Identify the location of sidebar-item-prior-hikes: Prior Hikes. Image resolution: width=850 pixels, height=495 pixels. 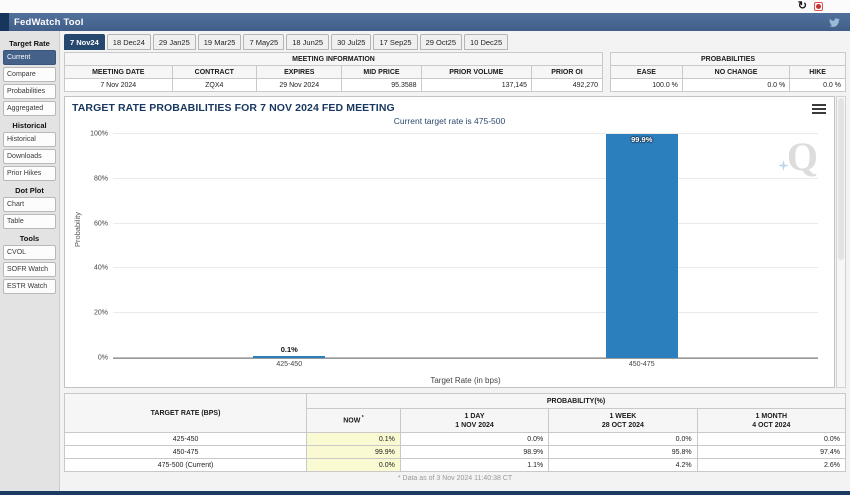
(29, 173).